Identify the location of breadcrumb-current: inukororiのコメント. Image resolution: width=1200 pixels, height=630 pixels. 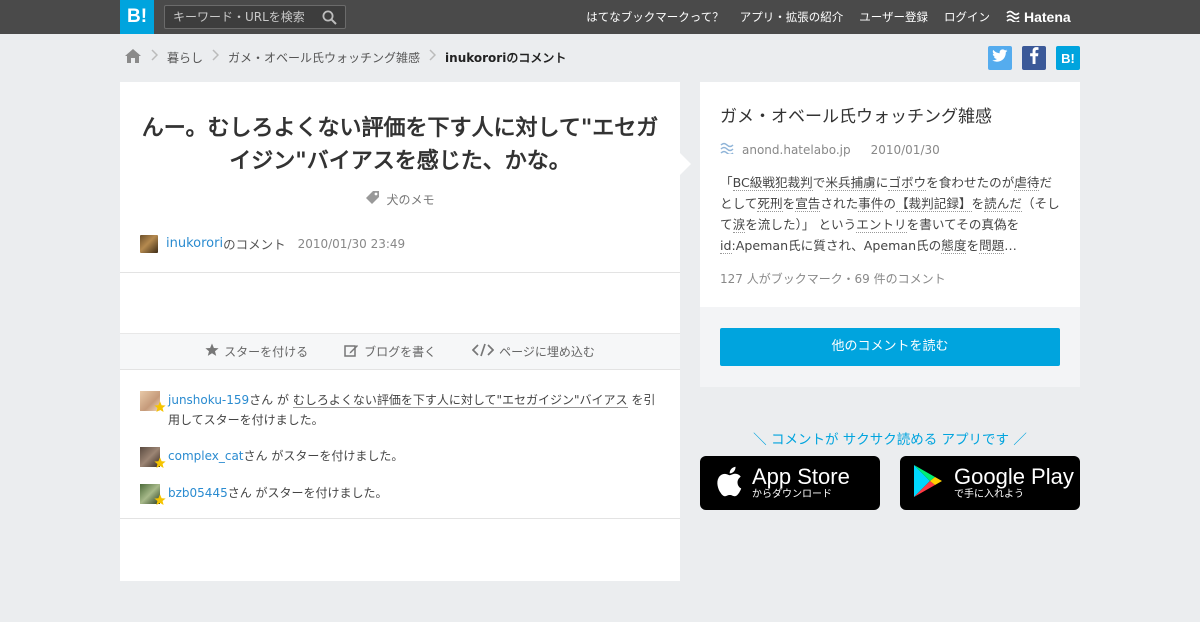
(506, 57).